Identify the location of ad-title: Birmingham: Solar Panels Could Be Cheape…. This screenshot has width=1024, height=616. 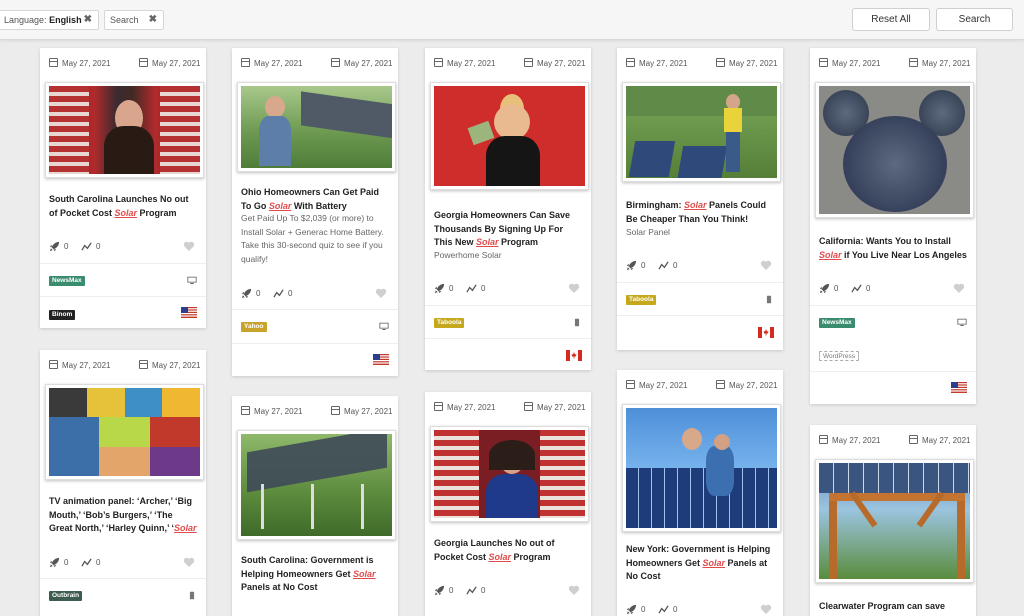
(700, 212).